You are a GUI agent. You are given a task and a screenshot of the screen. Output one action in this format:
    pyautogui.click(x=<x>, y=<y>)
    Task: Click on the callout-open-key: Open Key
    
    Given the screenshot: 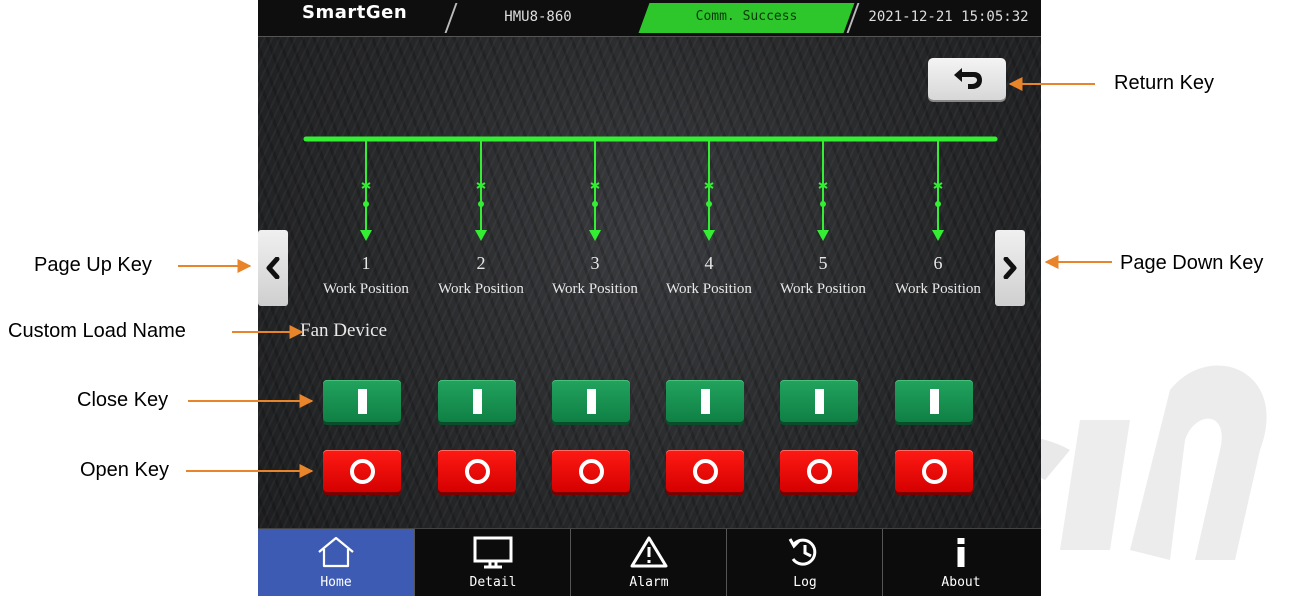 What is the action you would take?
    pyautogui.click(x=124, y=470)
    